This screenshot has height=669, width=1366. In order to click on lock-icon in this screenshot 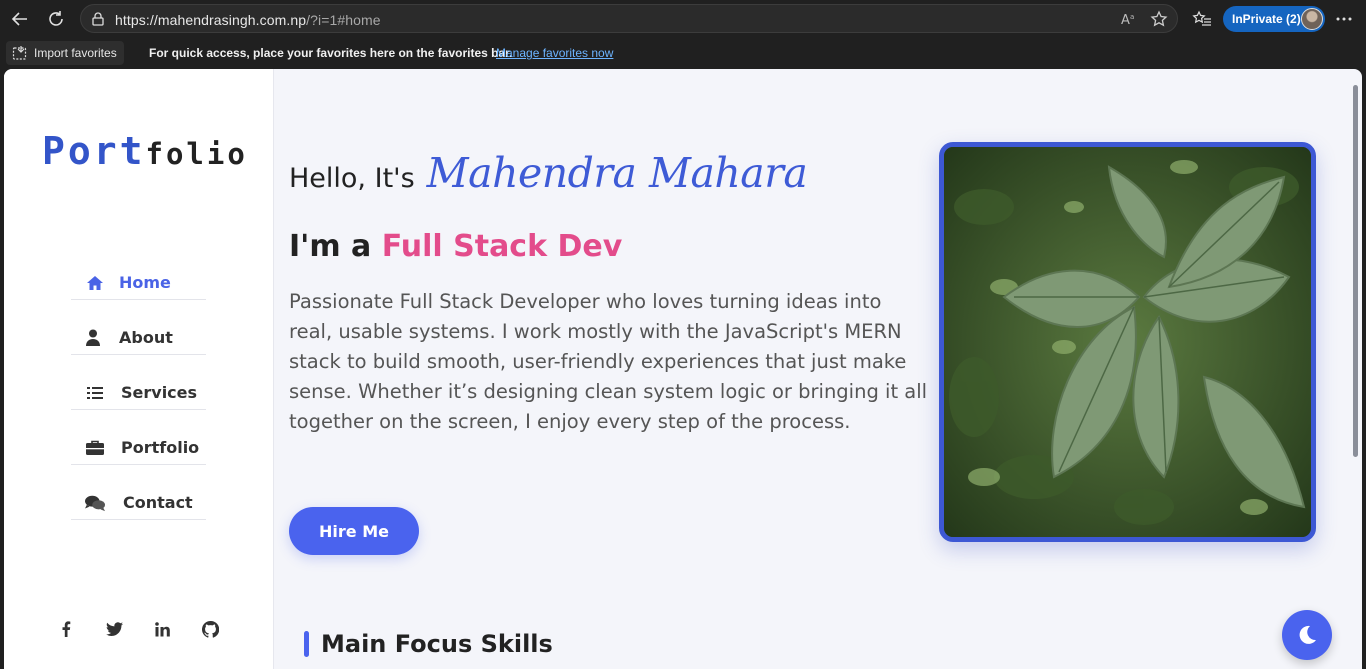, I will do `click(98, 19)`.